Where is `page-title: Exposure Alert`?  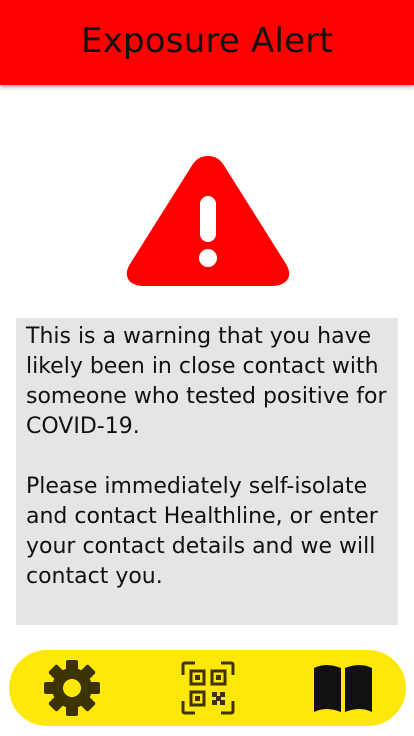
page-title: Exposure Alert is located at coordinates (207, 40).